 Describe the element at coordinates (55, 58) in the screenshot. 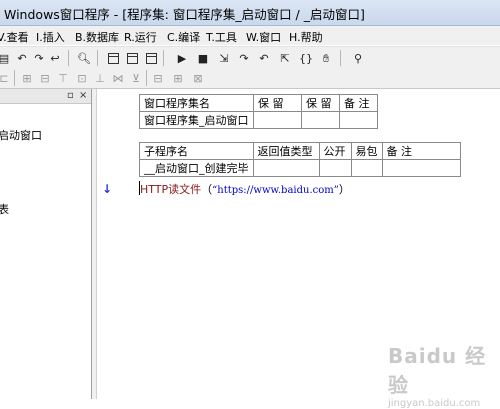

I see `back-arrow-icon: ↩` at that location.